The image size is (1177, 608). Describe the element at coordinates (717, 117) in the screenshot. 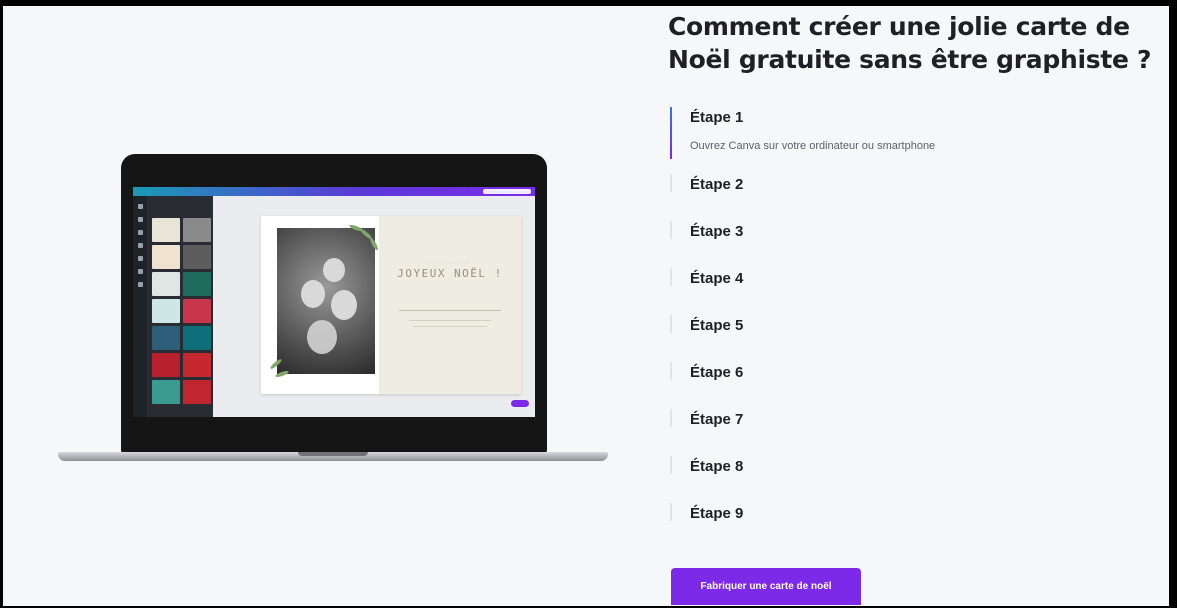

I see `step-title: Étape 1` at that location.